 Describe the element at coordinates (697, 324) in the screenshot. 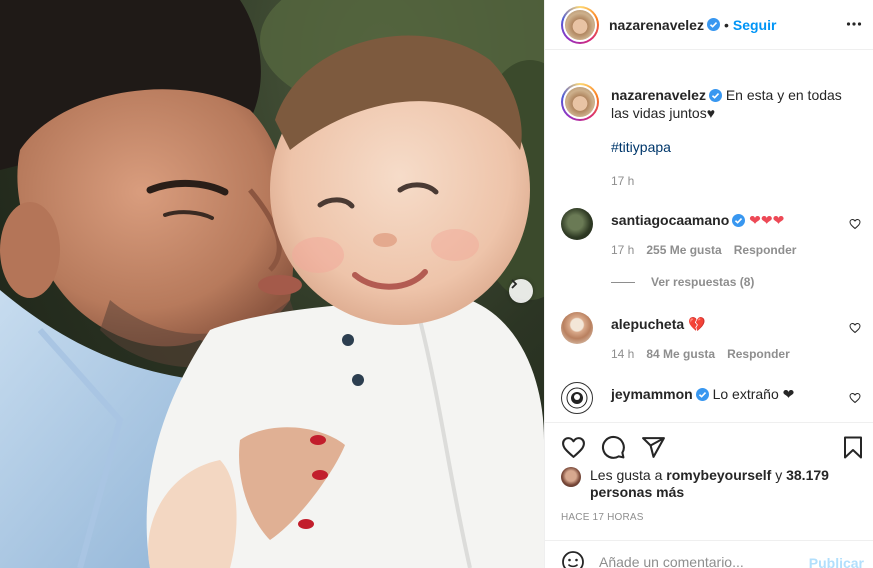

I see `comment-text: 💔` at that location.